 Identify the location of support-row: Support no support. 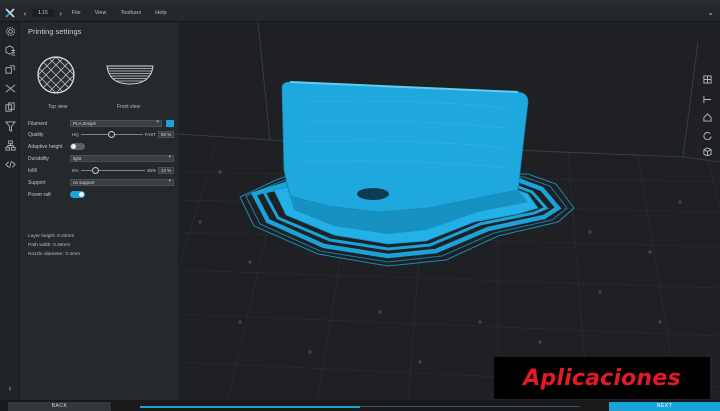
(101, 182).